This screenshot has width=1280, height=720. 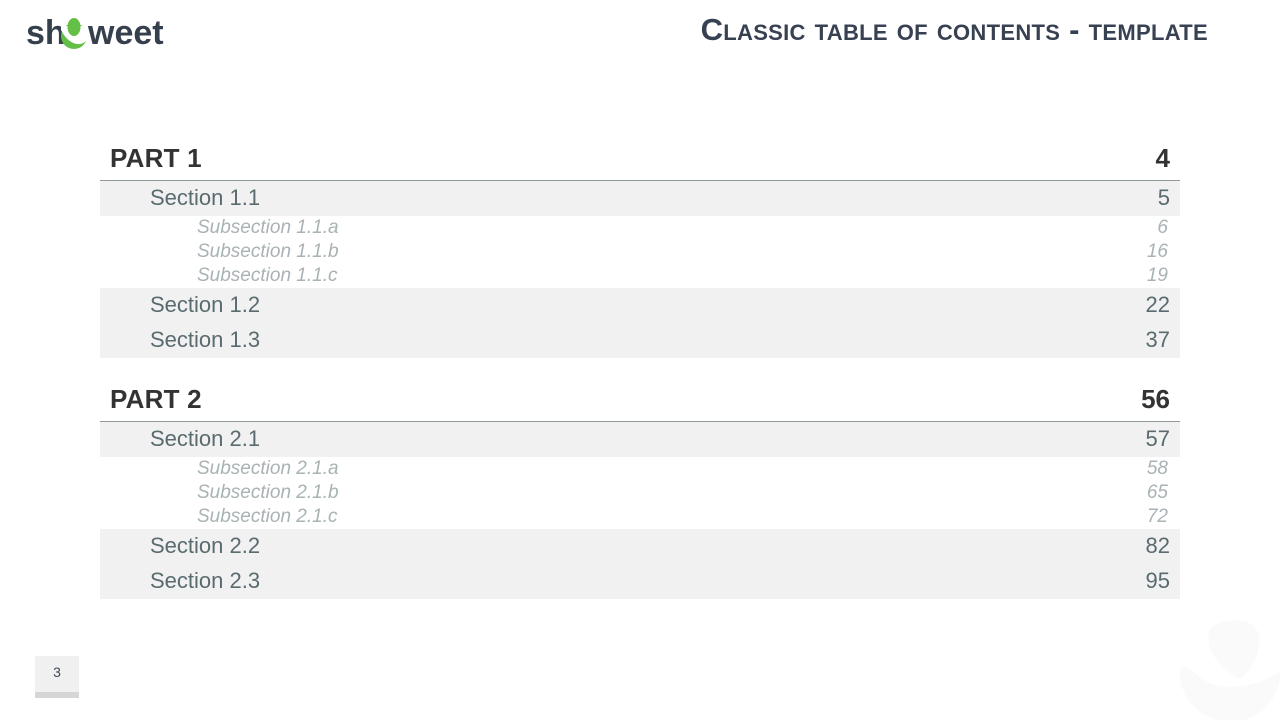 What do you see at coordinates (1162, 227) in the screenshot?
I see `toc-row-page: 6` at bounding box center [1162, 227].